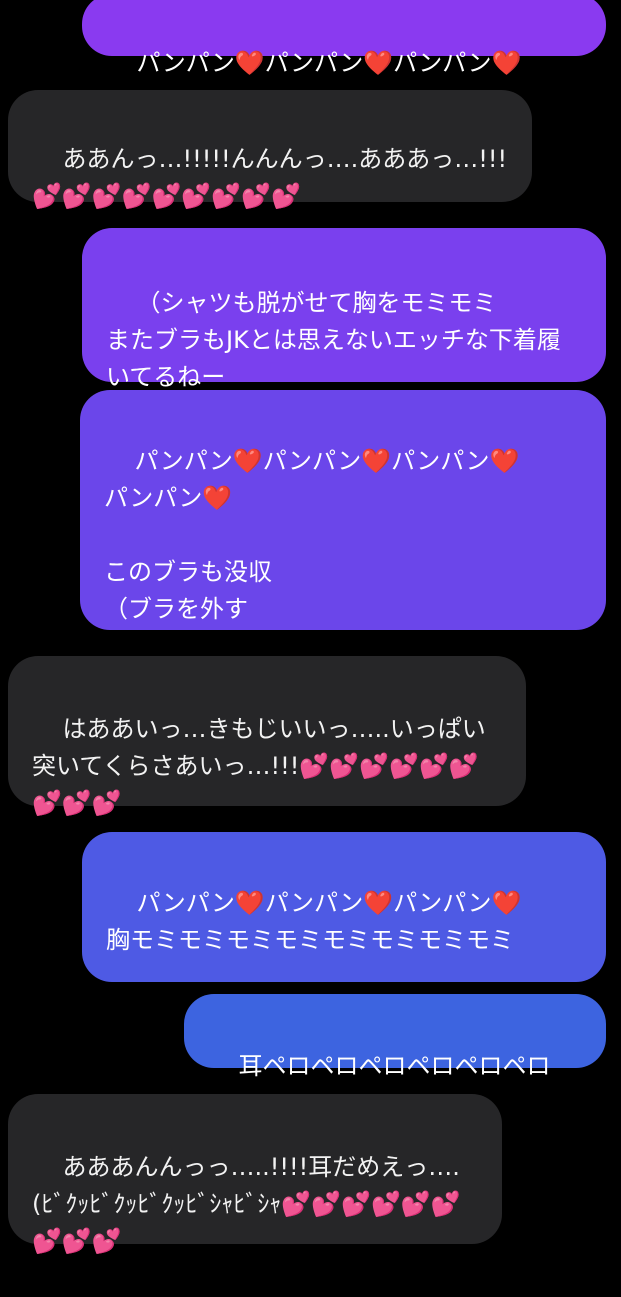  I want to click on message-bubble-outgoing: パンパン❤️パンパン❤️パンパン❤️, so click(344, 38).